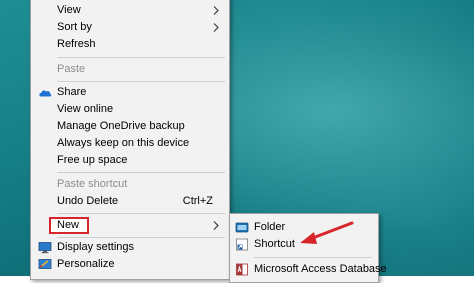 Image resolution: width=474 pixels, height=283 pixels. I want to click on submenu-item-shortcut-label: Shortcut, so click(274, 244).